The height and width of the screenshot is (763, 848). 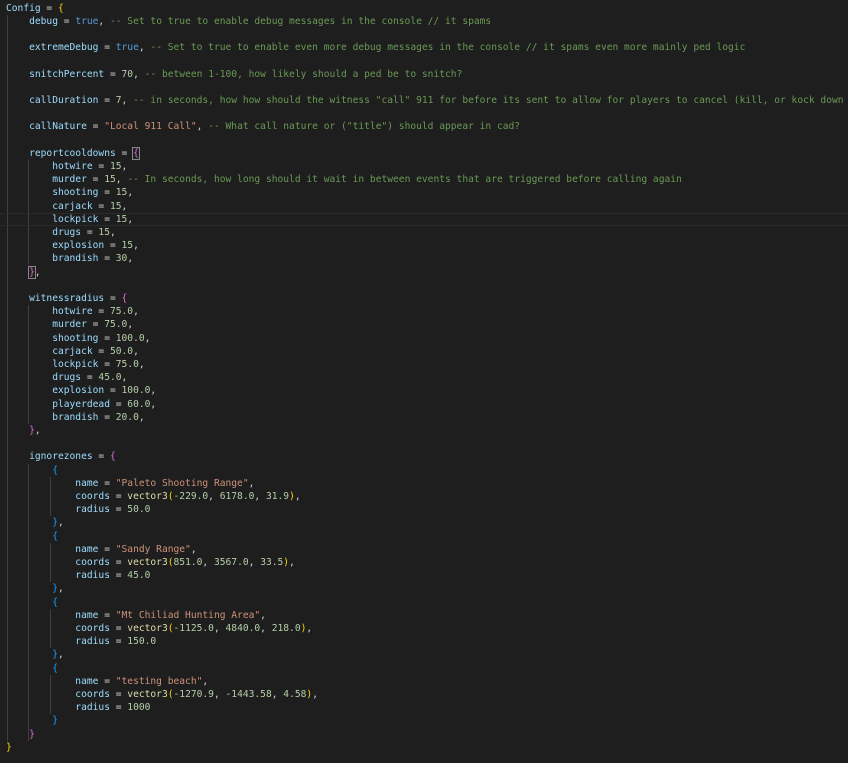 I want to click on number-literal: -1443.58, so click(x=248, y=694).